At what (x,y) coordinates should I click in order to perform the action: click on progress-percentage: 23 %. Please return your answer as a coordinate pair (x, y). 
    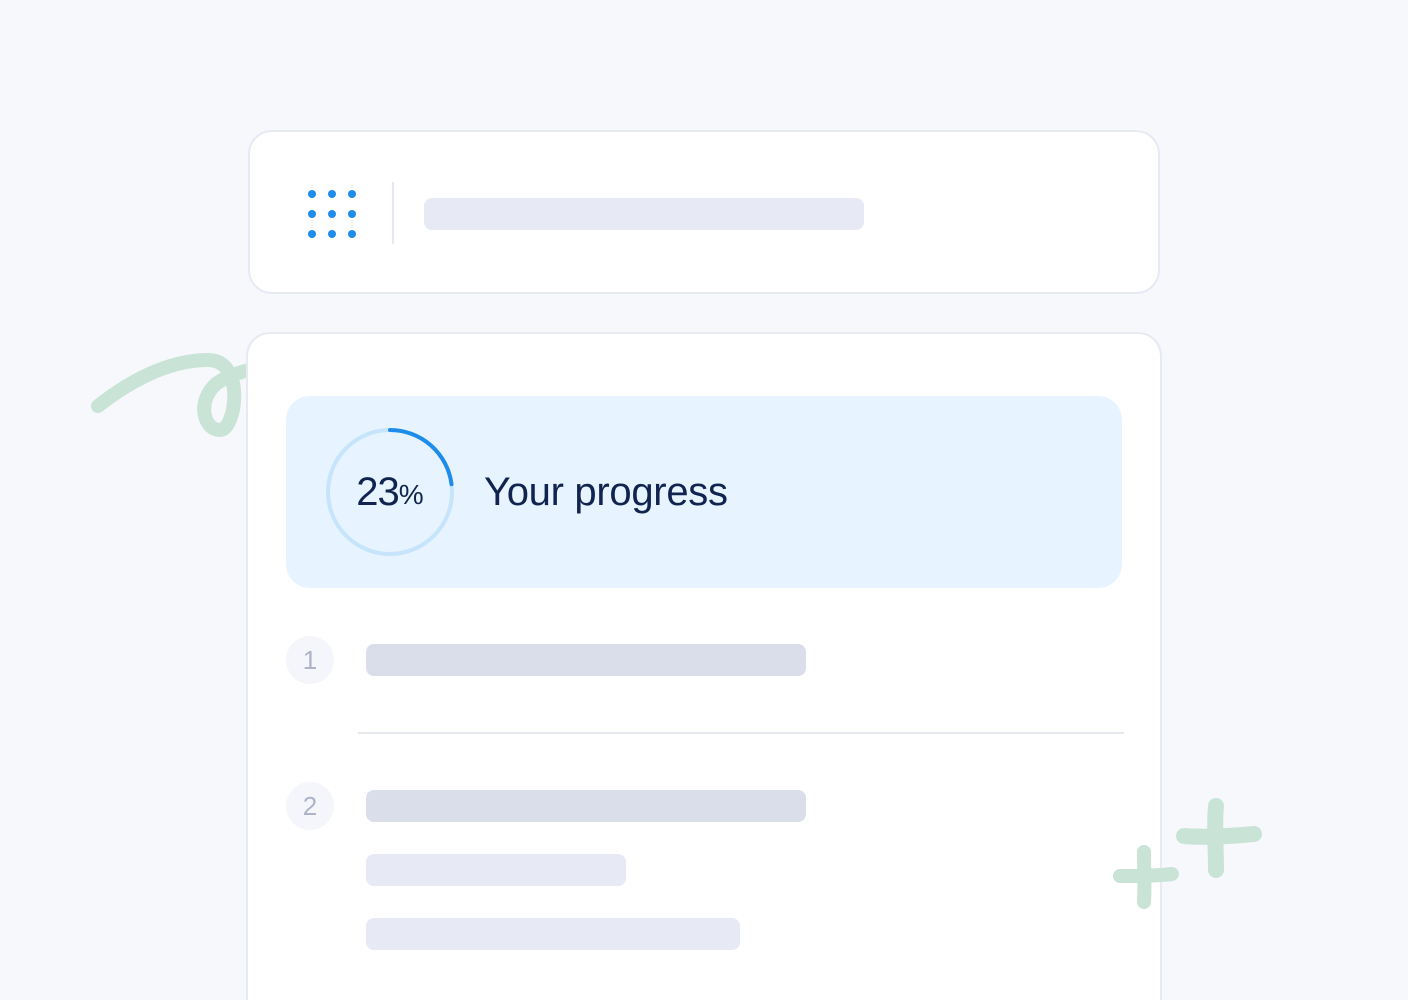
    Looking at the image, I should click on (390, 492).